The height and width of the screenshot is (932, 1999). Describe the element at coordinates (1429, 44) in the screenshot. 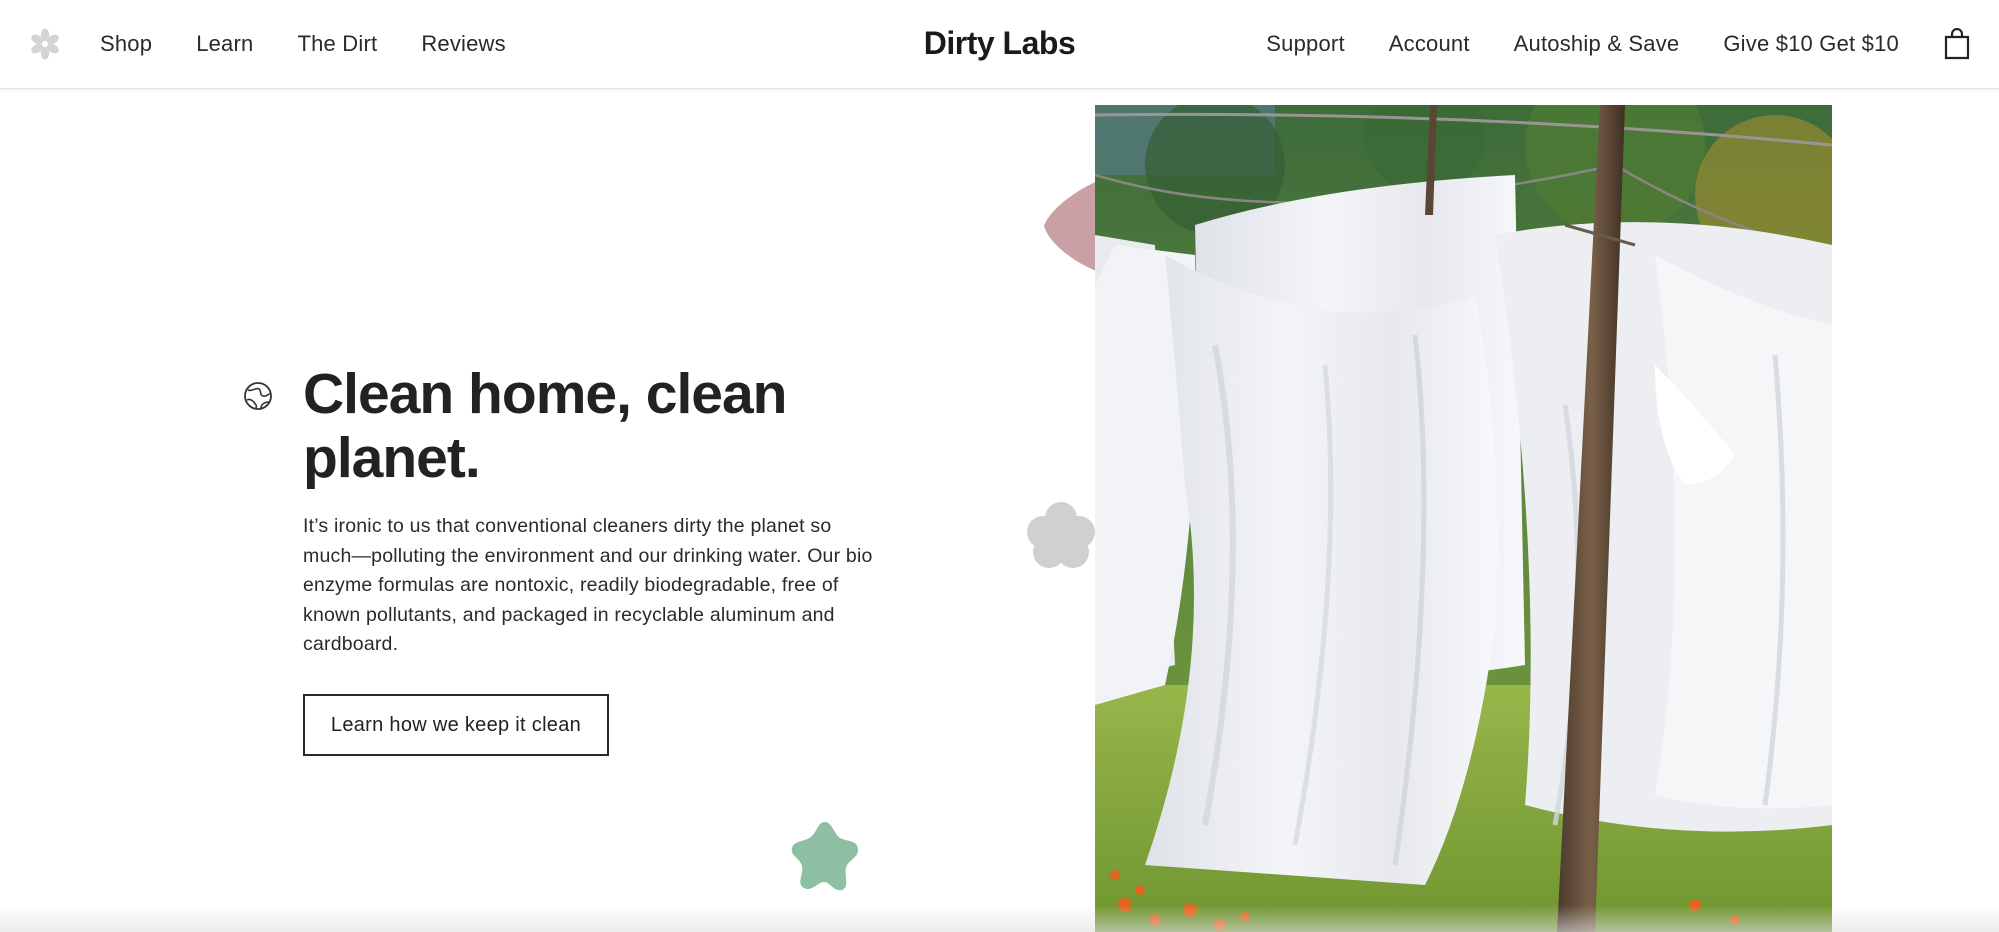

I see `nav-account: Account` at that location.